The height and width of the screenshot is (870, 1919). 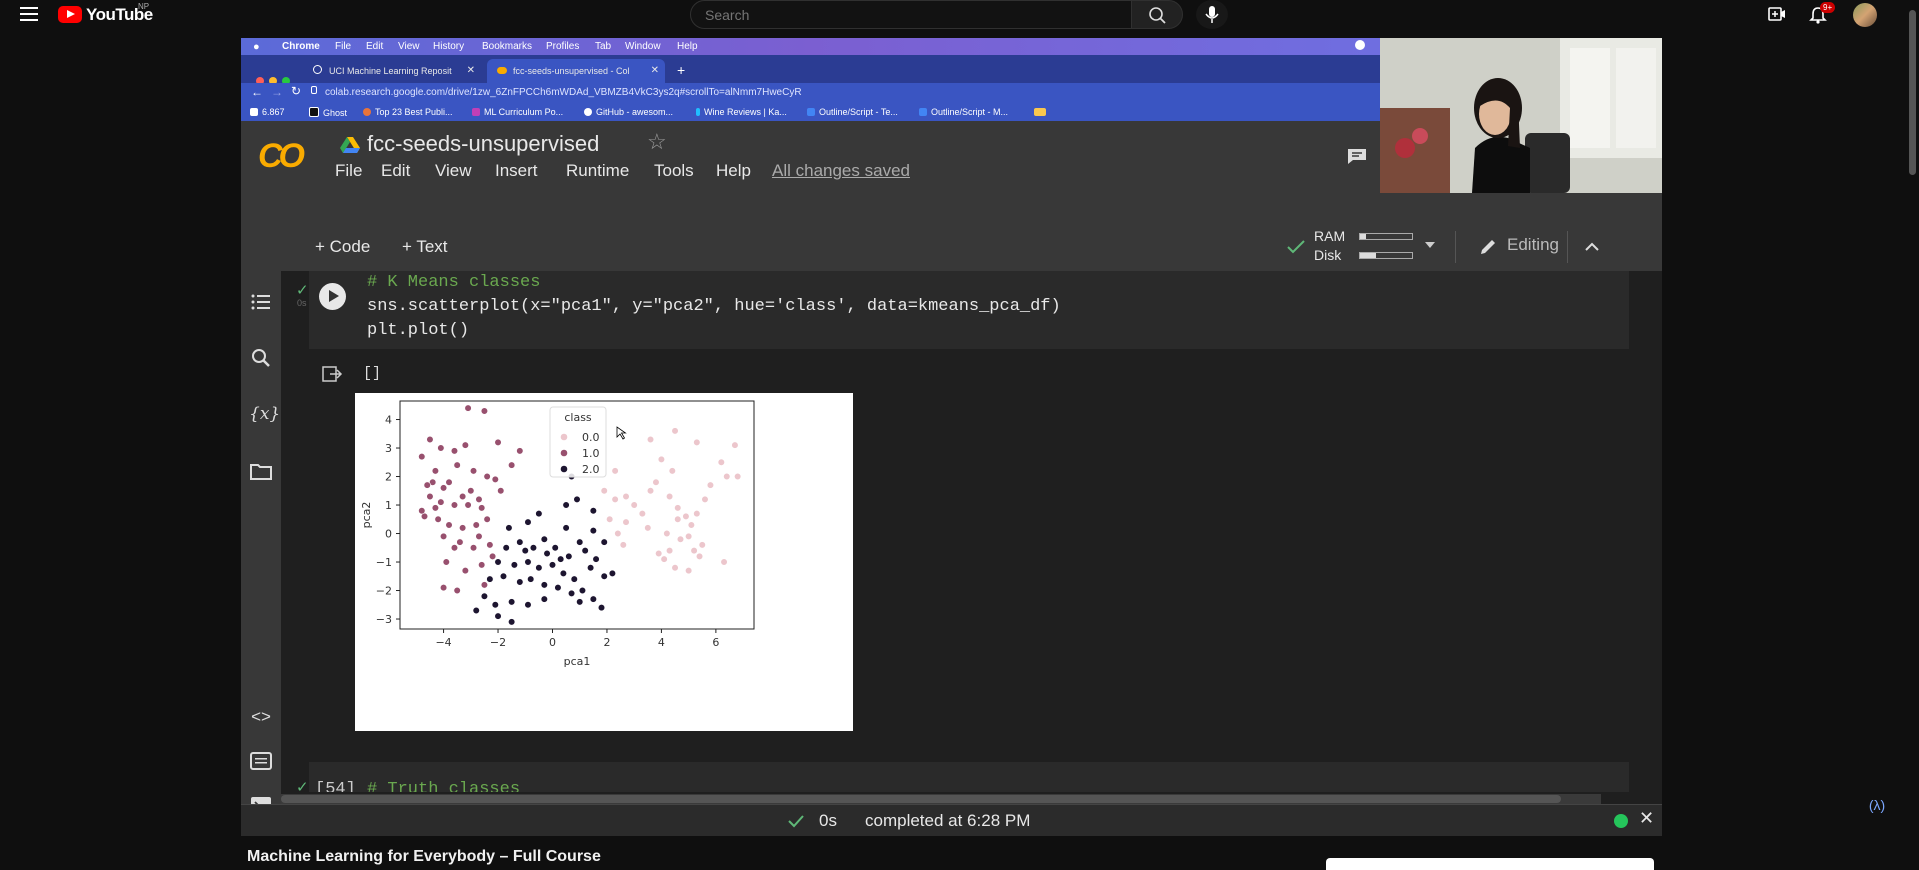 What do you see at coordinates (591, 469) in the screenshot?
I see `legend-label: 2.0` at bounding box center [591, 469].